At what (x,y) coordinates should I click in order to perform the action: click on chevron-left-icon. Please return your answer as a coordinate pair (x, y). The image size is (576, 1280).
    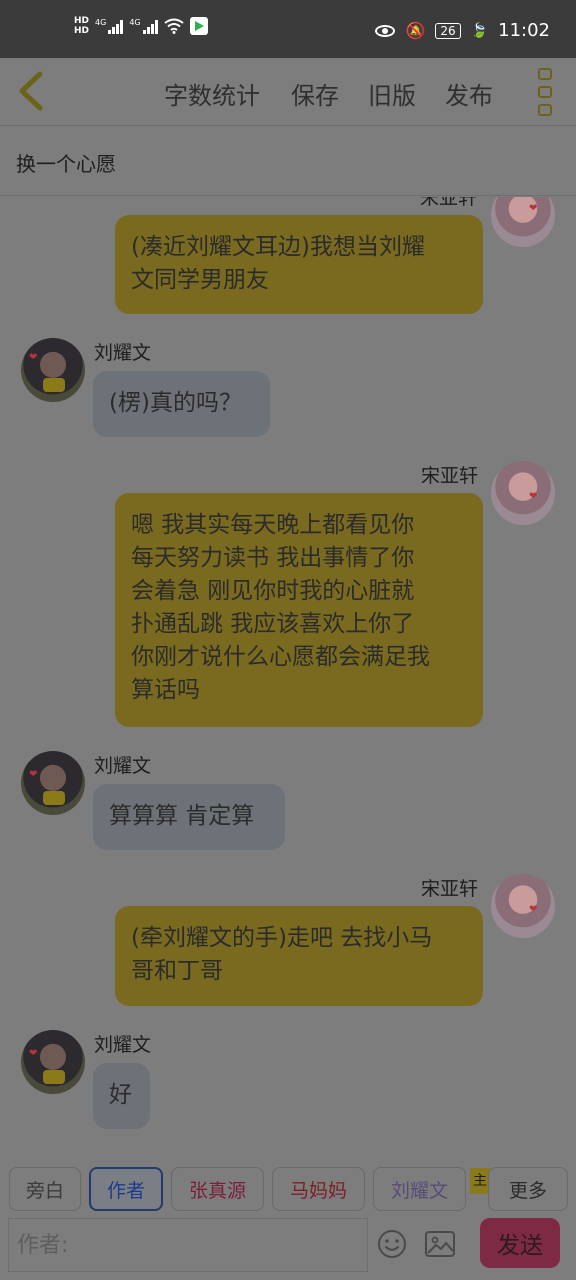
    Looking at the image, I should click on (32, 91).